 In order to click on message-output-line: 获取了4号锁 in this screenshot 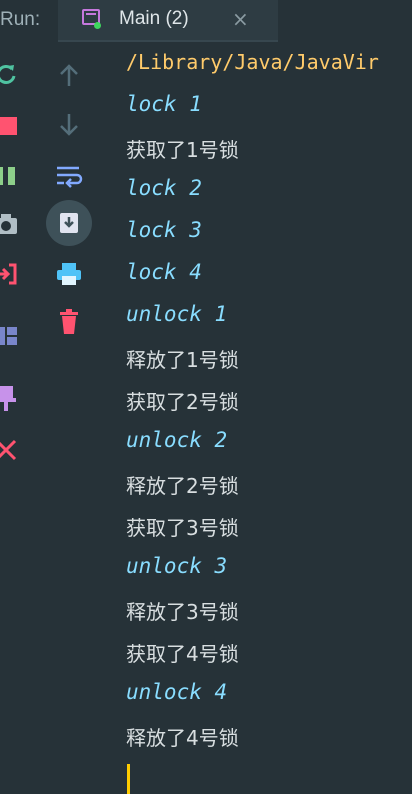, I will do `click(182, 654)`.